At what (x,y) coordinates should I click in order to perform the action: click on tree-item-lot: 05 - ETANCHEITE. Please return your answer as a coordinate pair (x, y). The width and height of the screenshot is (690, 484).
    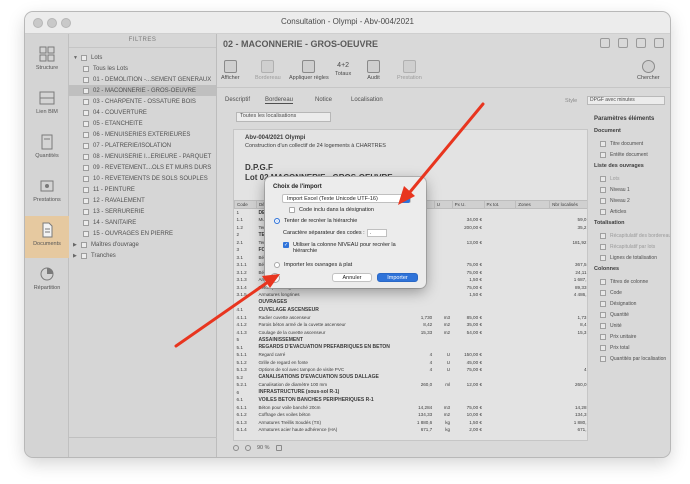
    Looking at the image, I should click on (142, 123).